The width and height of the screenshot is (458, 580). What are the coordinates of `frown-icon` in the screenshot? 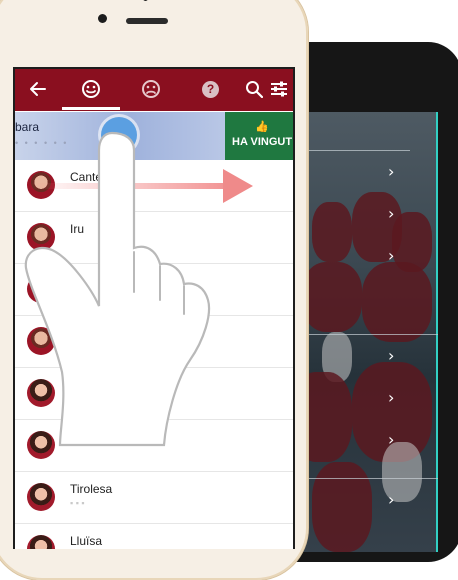 It's located at (151, 89).